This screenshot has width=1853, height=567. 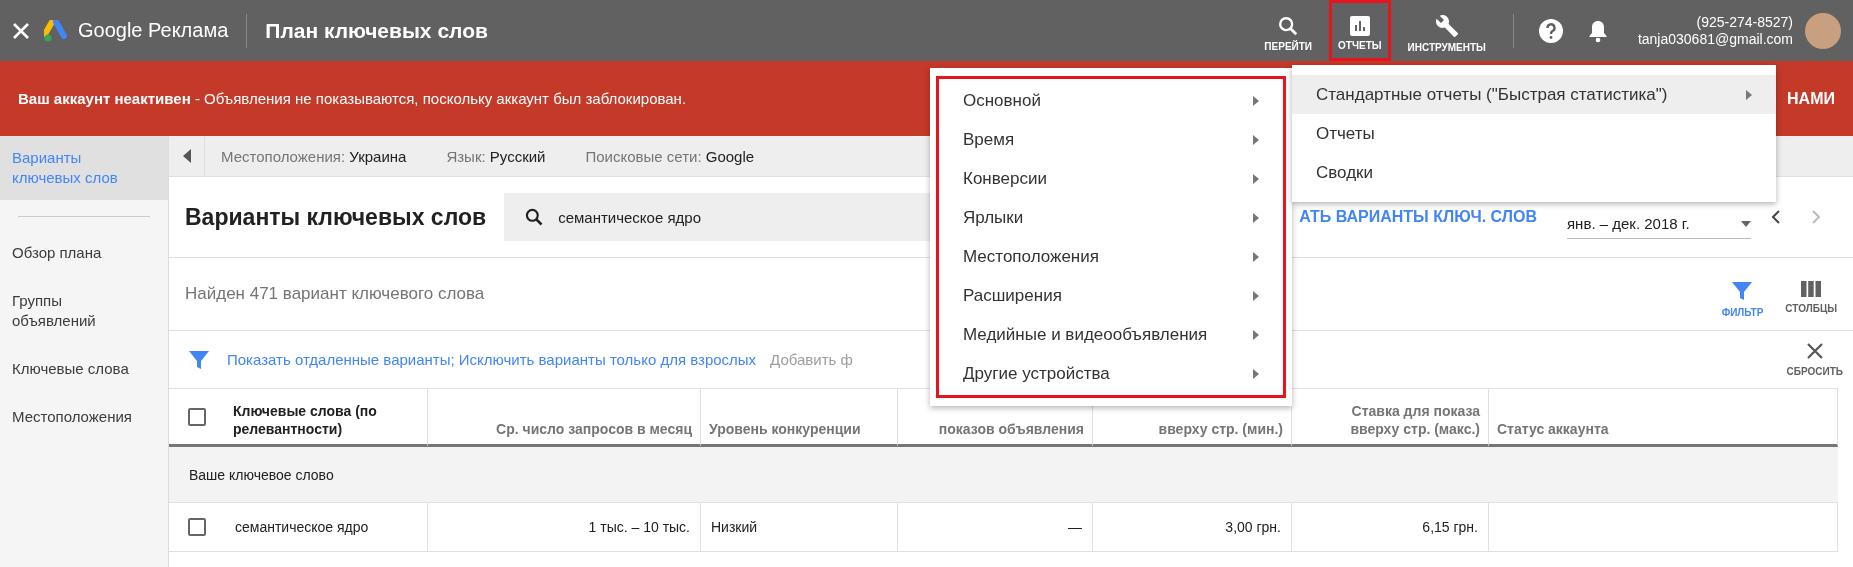 What do you see at coordinates (1111, 100) in the screenshot?
I see `menu-item: Основной` at bounding box center [1111, 100].